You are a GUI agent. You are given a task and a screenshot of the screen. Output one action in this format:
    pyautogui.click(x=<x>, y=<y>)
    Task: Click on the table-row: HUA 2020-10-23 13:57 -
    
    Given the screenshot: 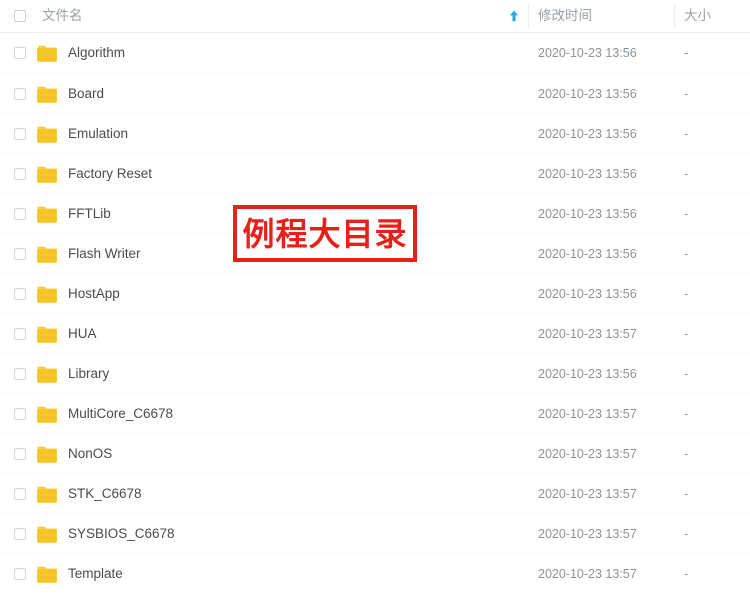 What is the action you would take?
    pyautogui.click(x=375, y=333)
    